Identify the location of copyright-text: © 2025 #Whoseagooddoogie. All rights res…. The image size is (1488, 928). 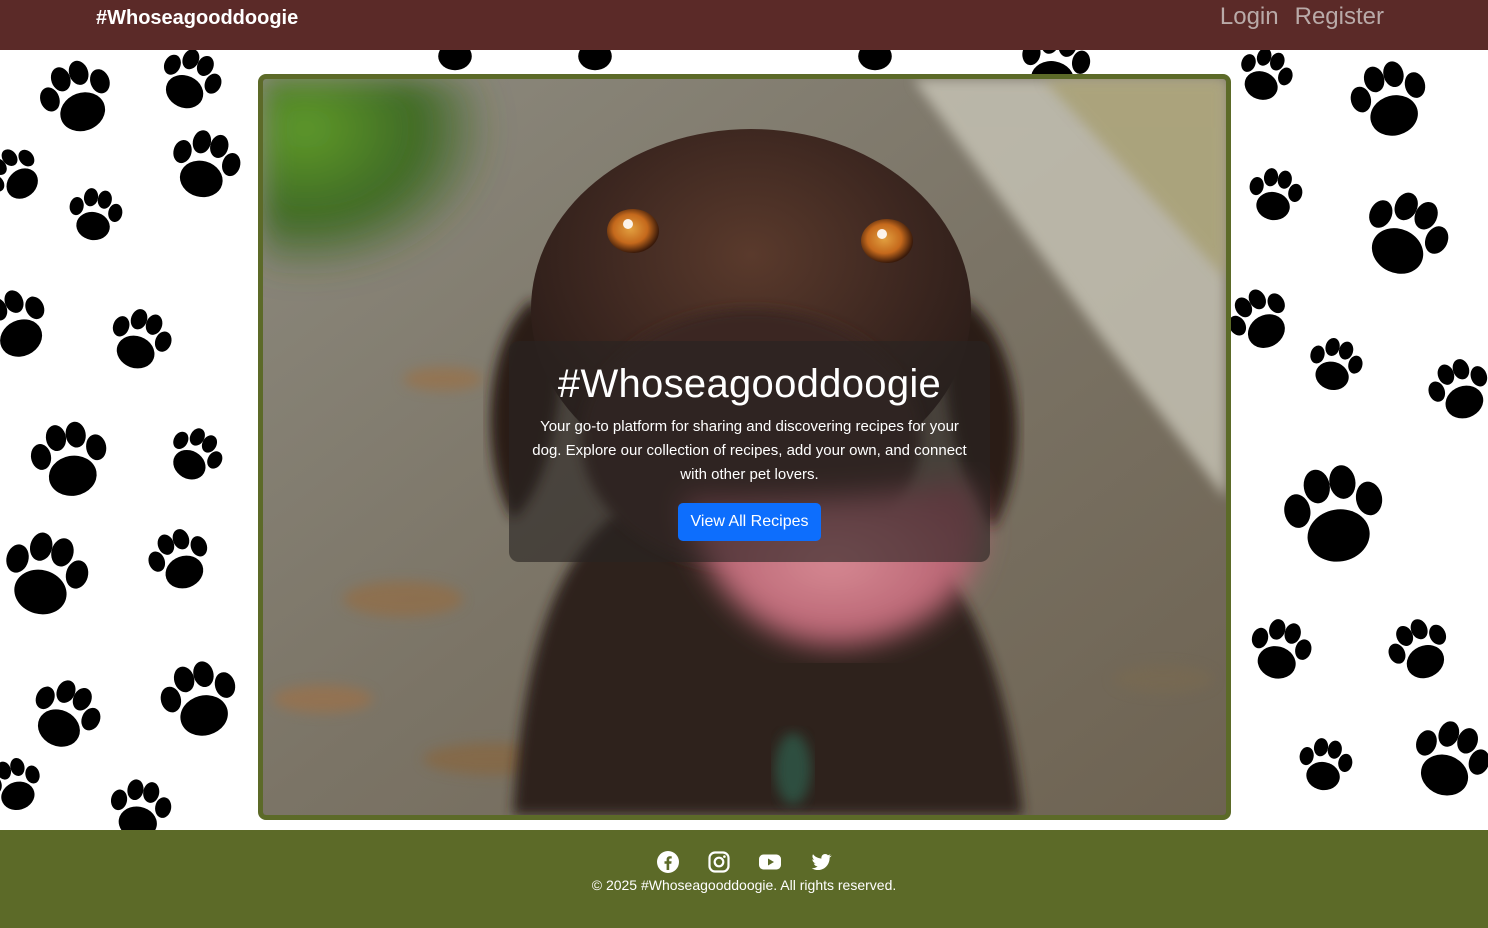
(744, 885).